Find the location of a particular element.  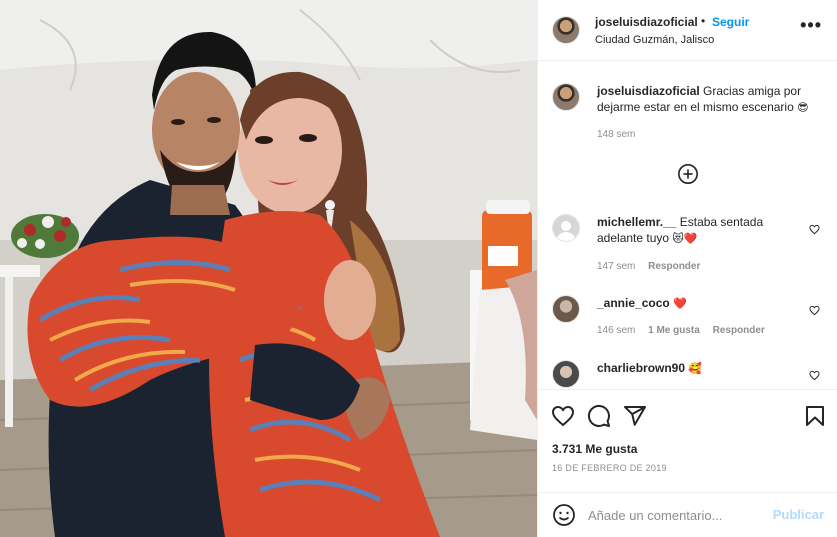

more-options-icon: ••• is located at coordinates (811, 25).